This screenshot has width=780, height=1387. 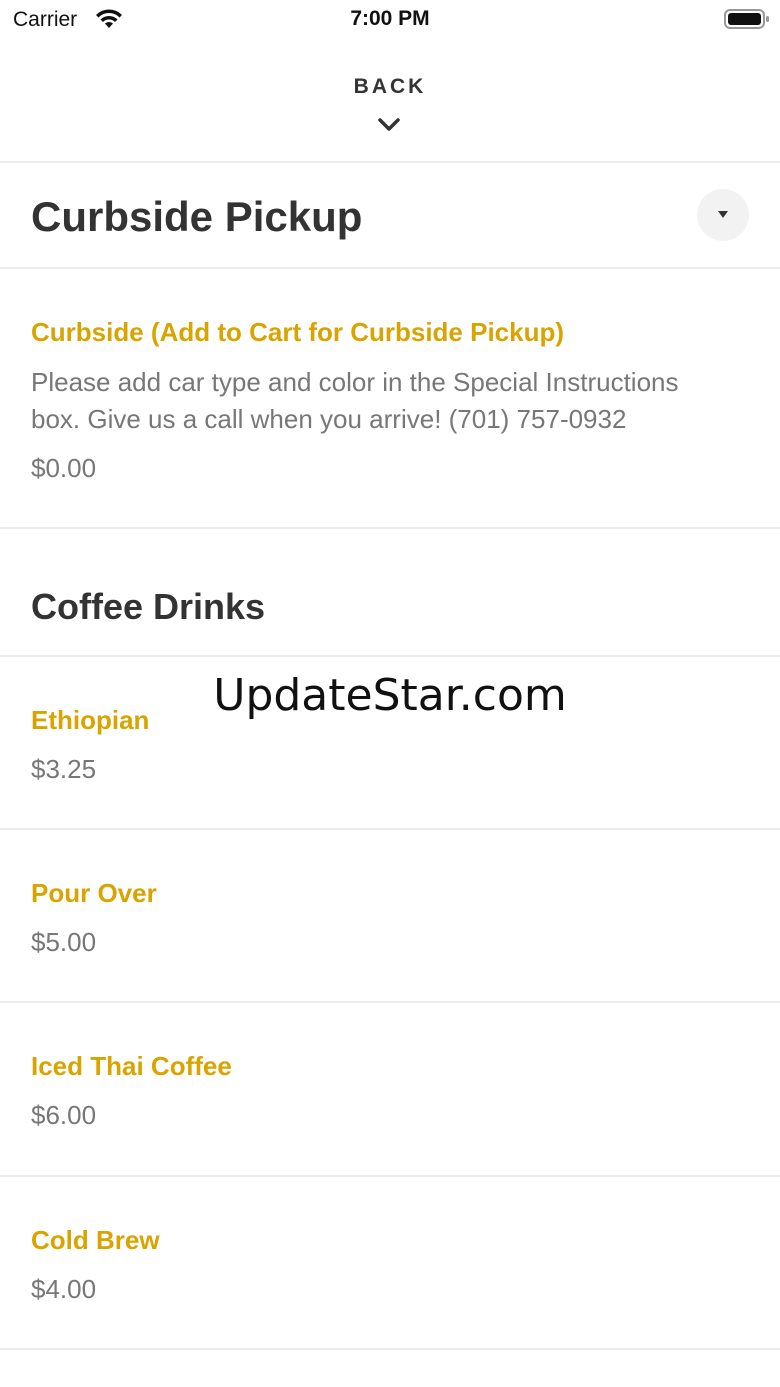 What do you see at coordinates (64, 769) in the screenshot?
I see `item-price: $3.25` at bounding box center [64, 769].